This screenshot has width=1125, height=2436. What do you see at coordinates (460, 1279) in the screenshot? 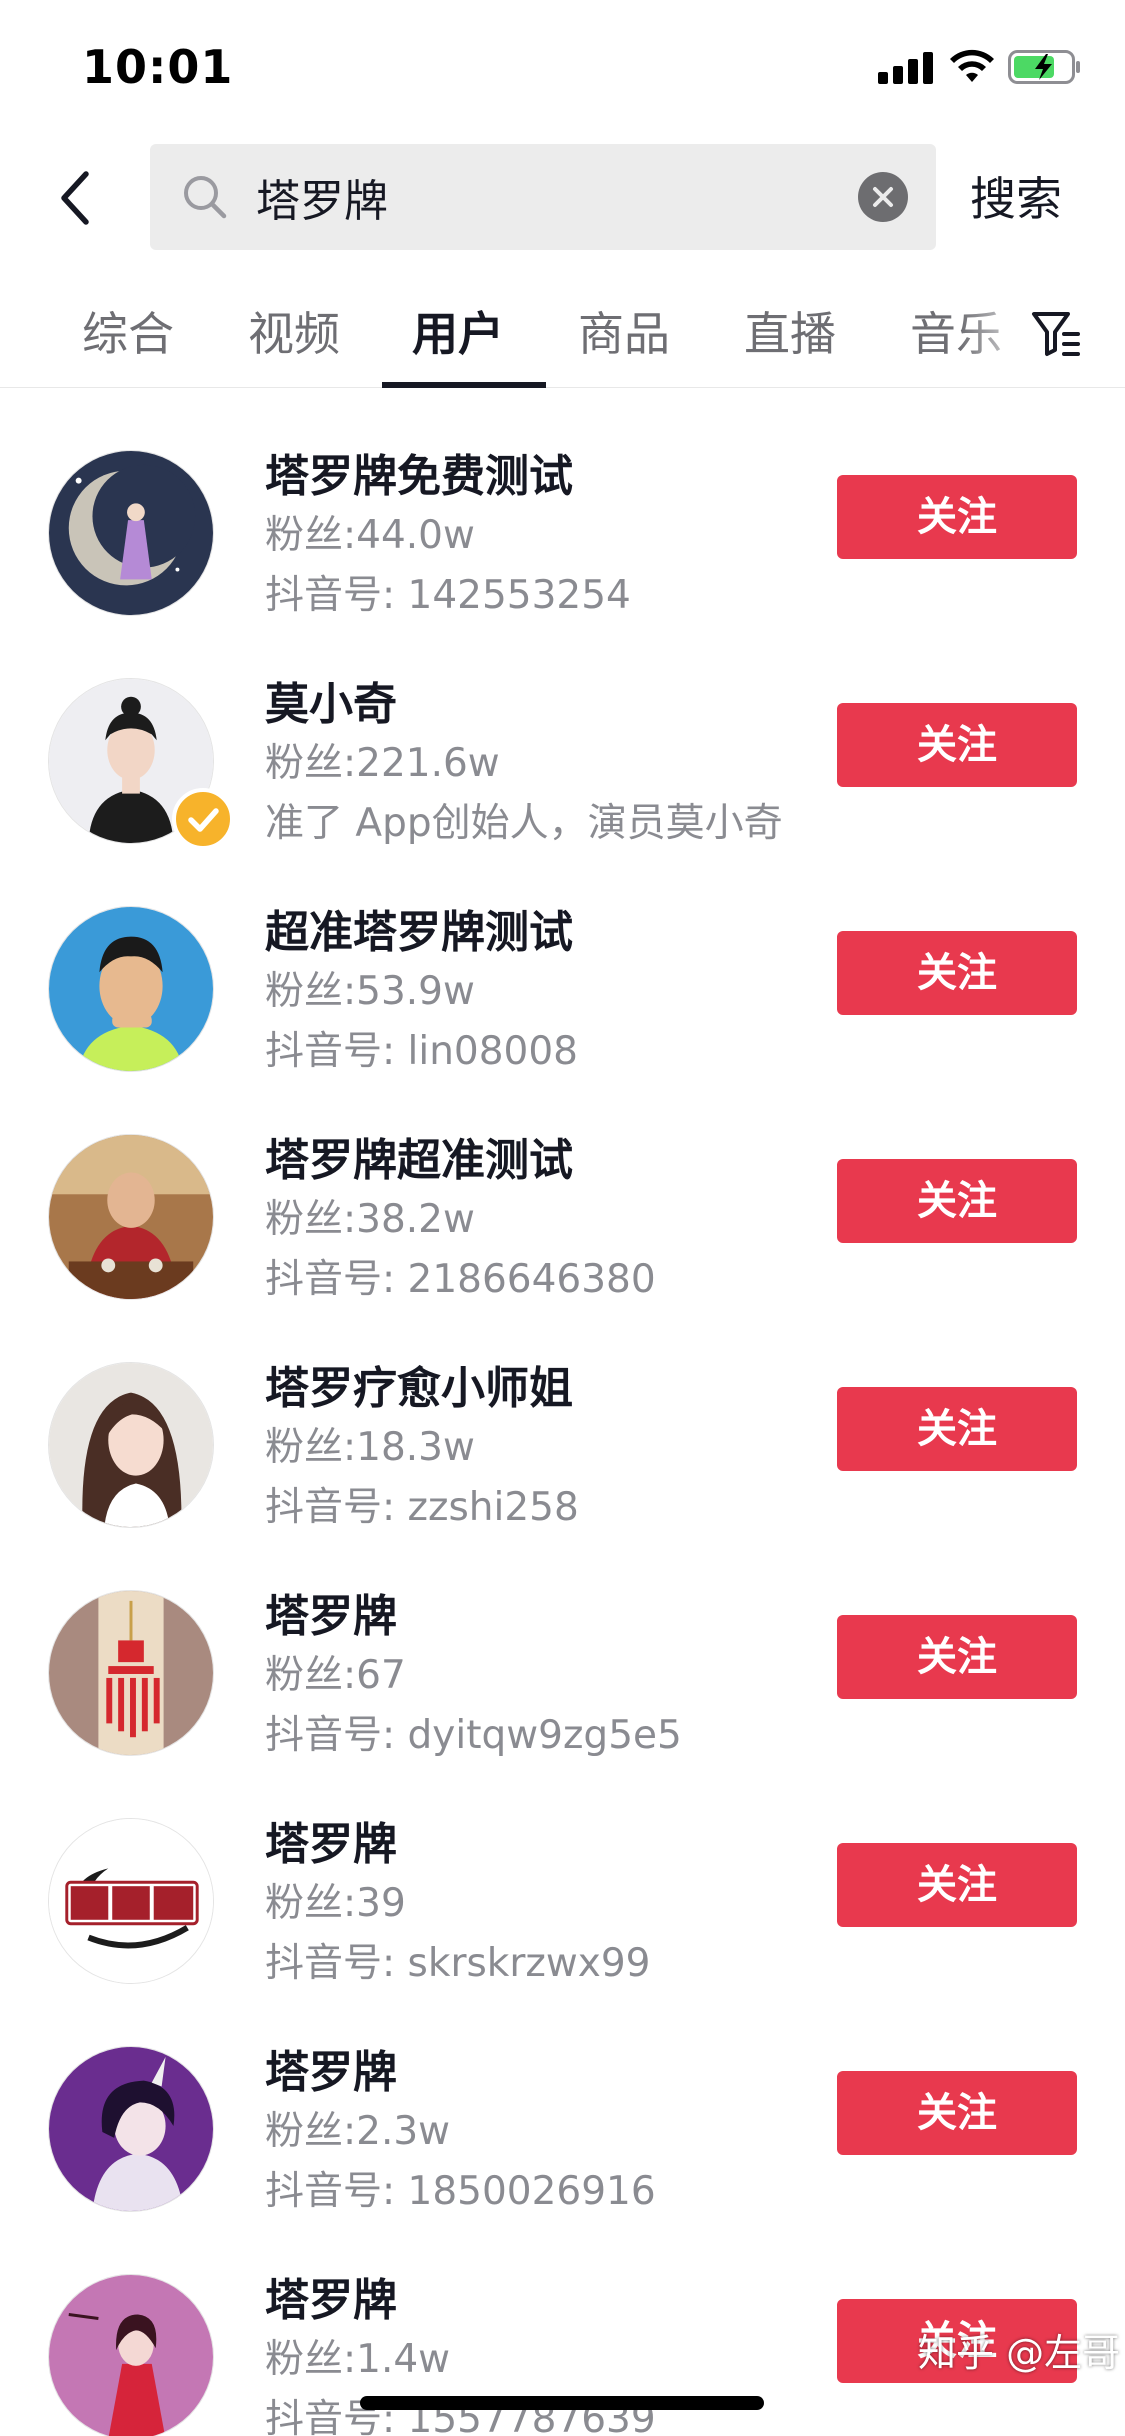
I see `user-id: 抖音号: 2186646380` at bounding box center [460, 1279].